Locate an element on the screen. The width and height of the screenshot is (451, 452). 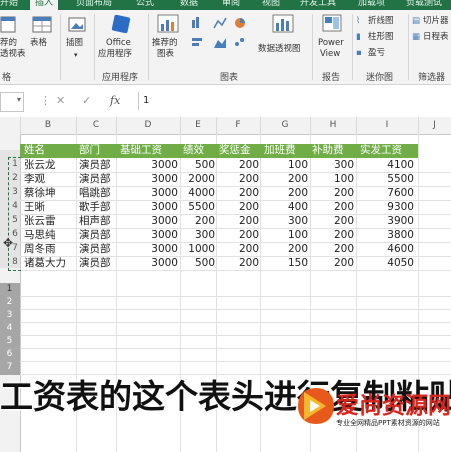
column-header-d: D is located at coordinates (148, 125).